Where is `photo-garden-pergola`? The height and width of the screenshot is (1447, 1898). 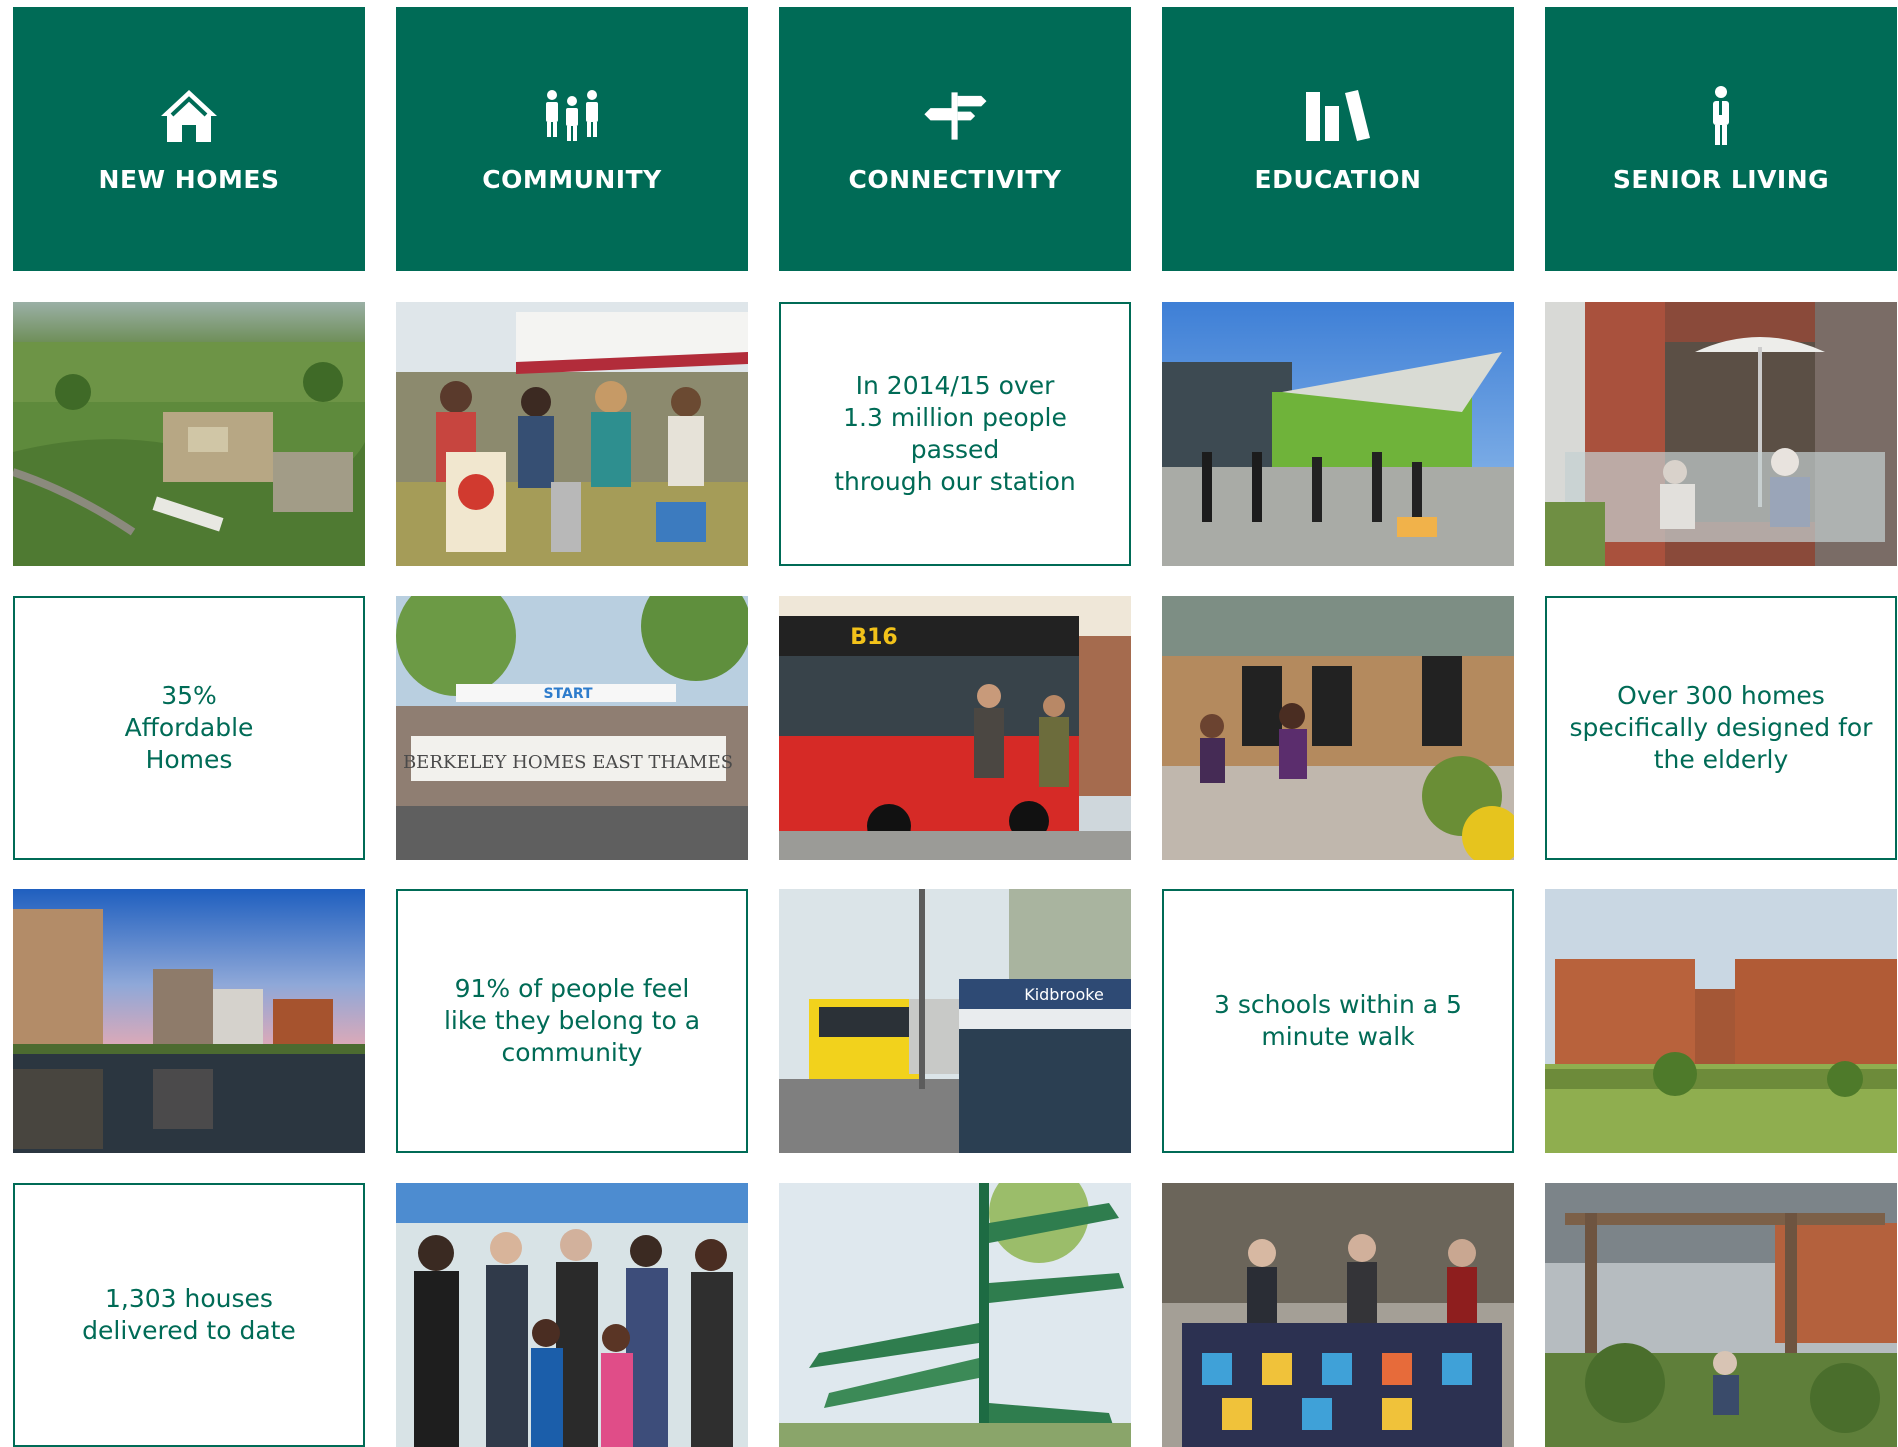 photo-garden-pergola is located at coordinates (1721, 1315).